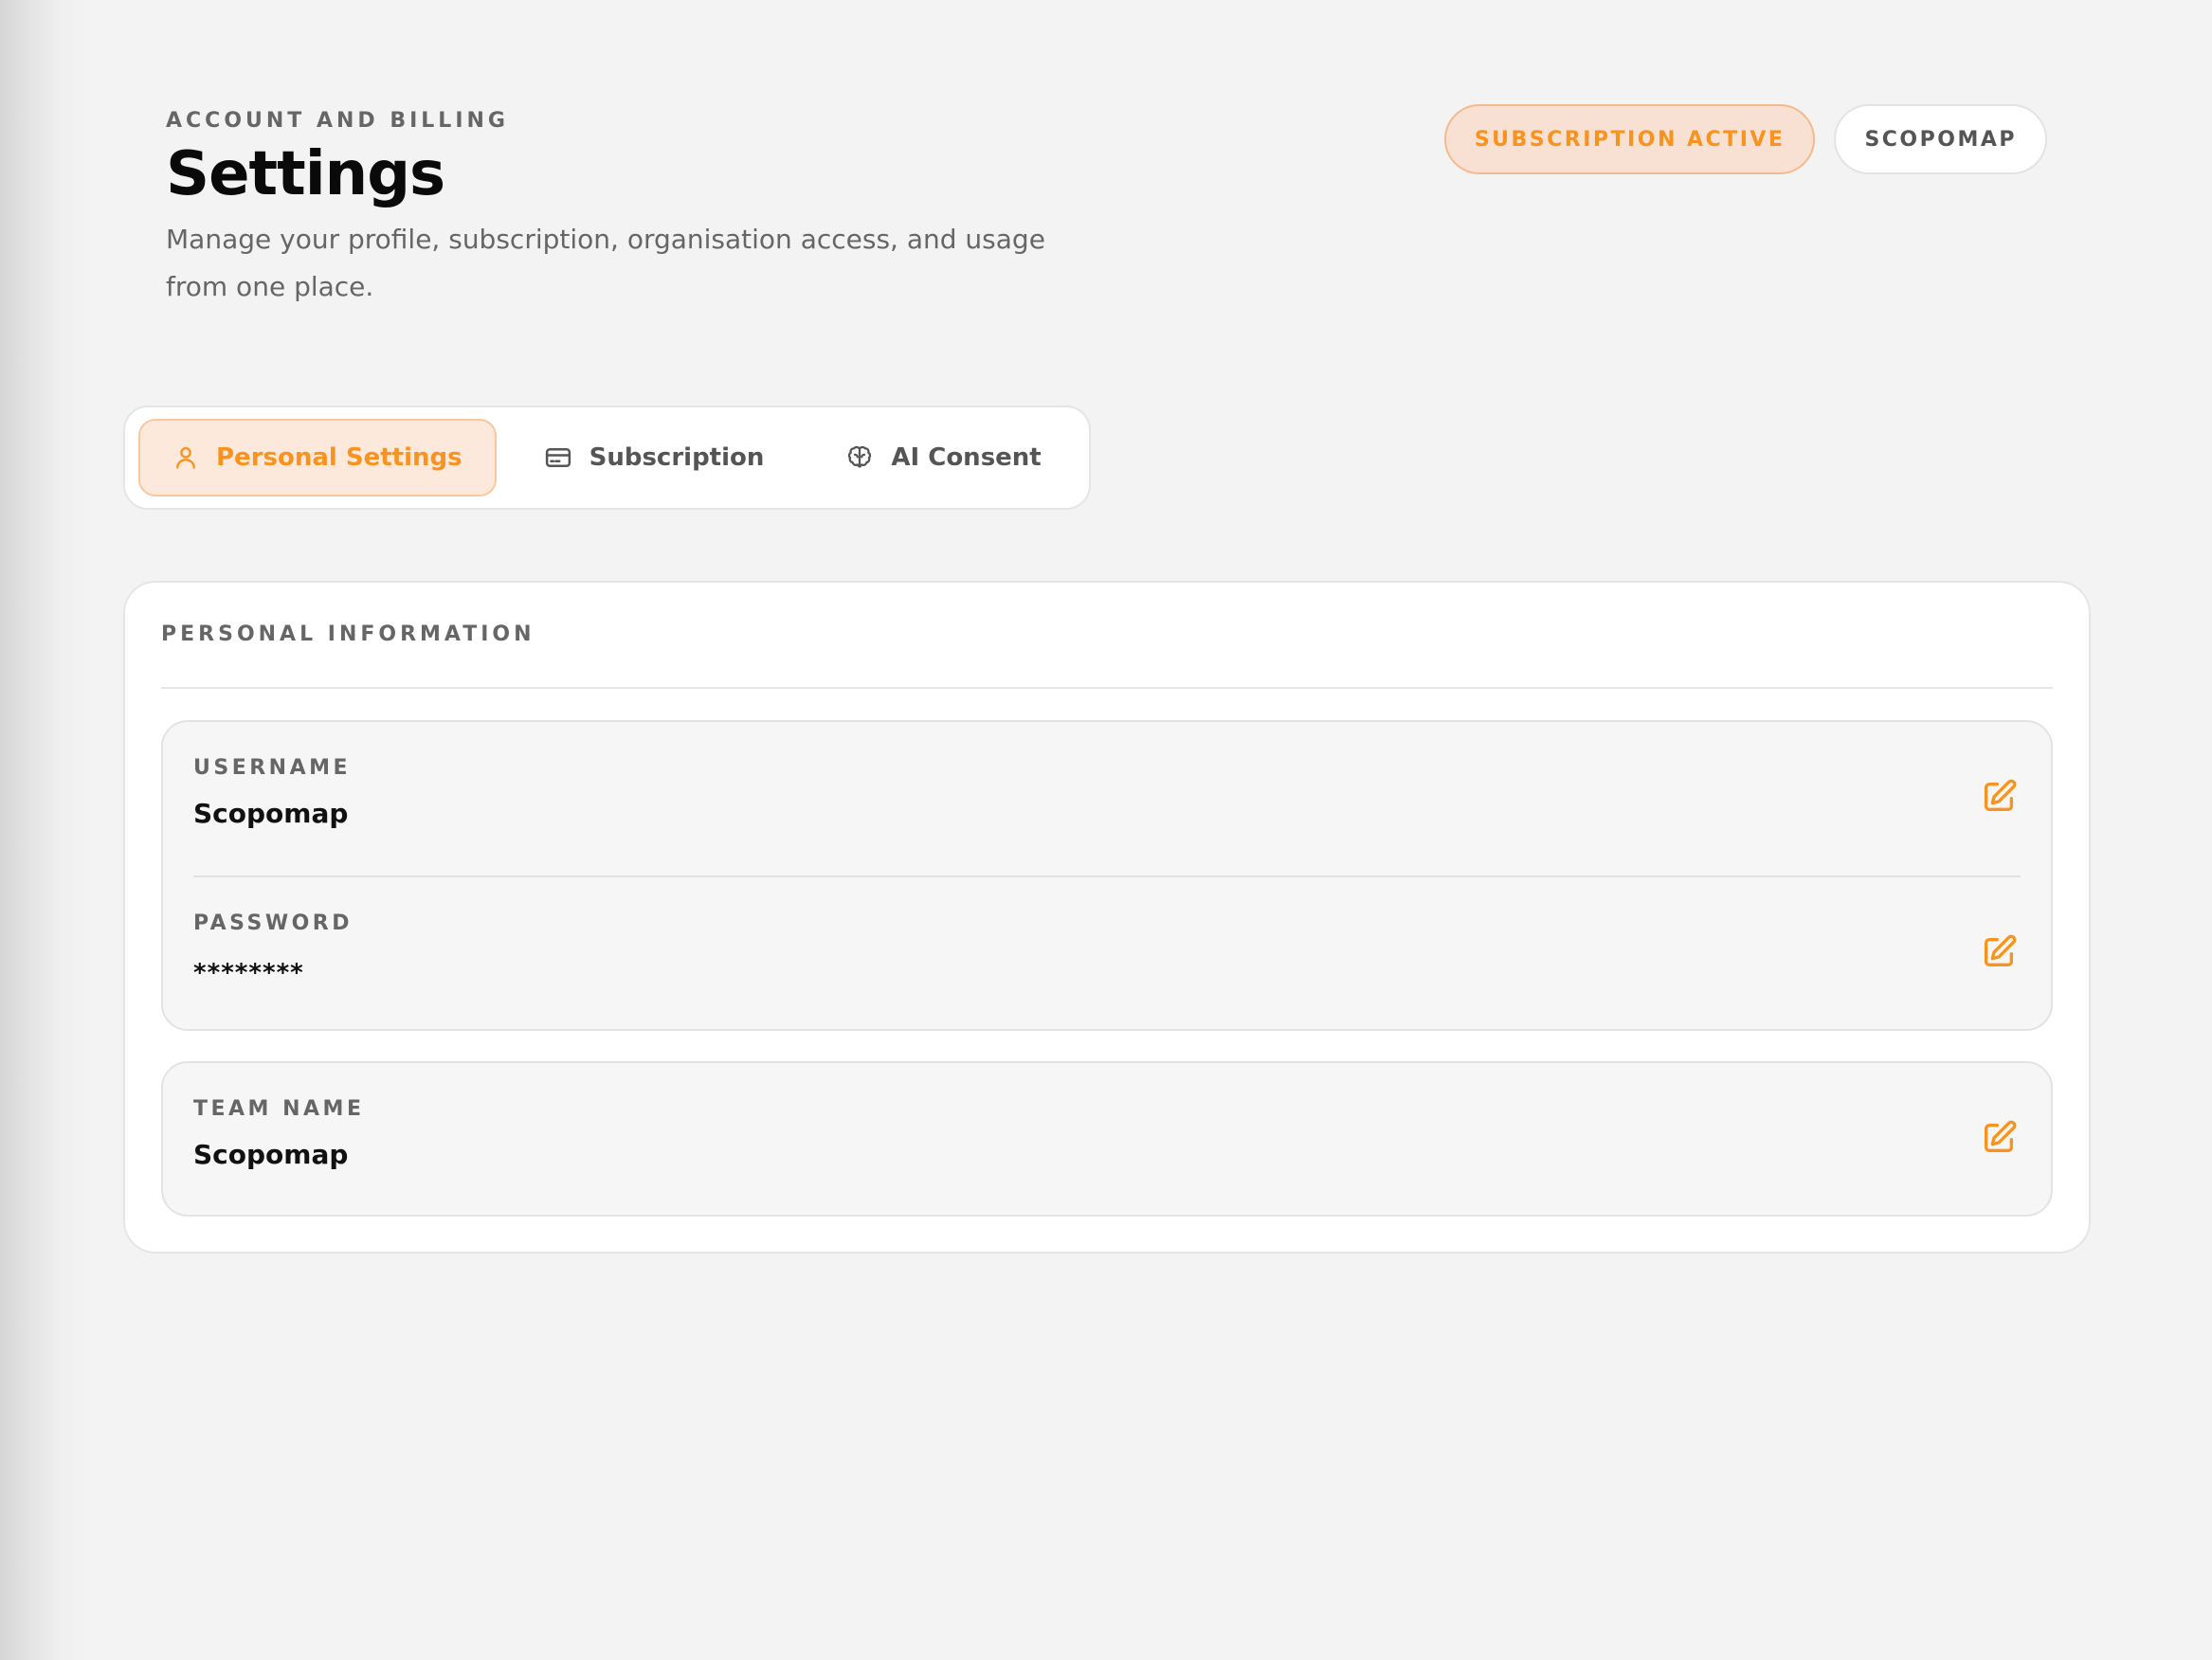 The height and width of the screenshot is (1660, 2212). Describe the element at coordinates (42, 830) in the screenshot. I see `sidebar-shadow` at that location.